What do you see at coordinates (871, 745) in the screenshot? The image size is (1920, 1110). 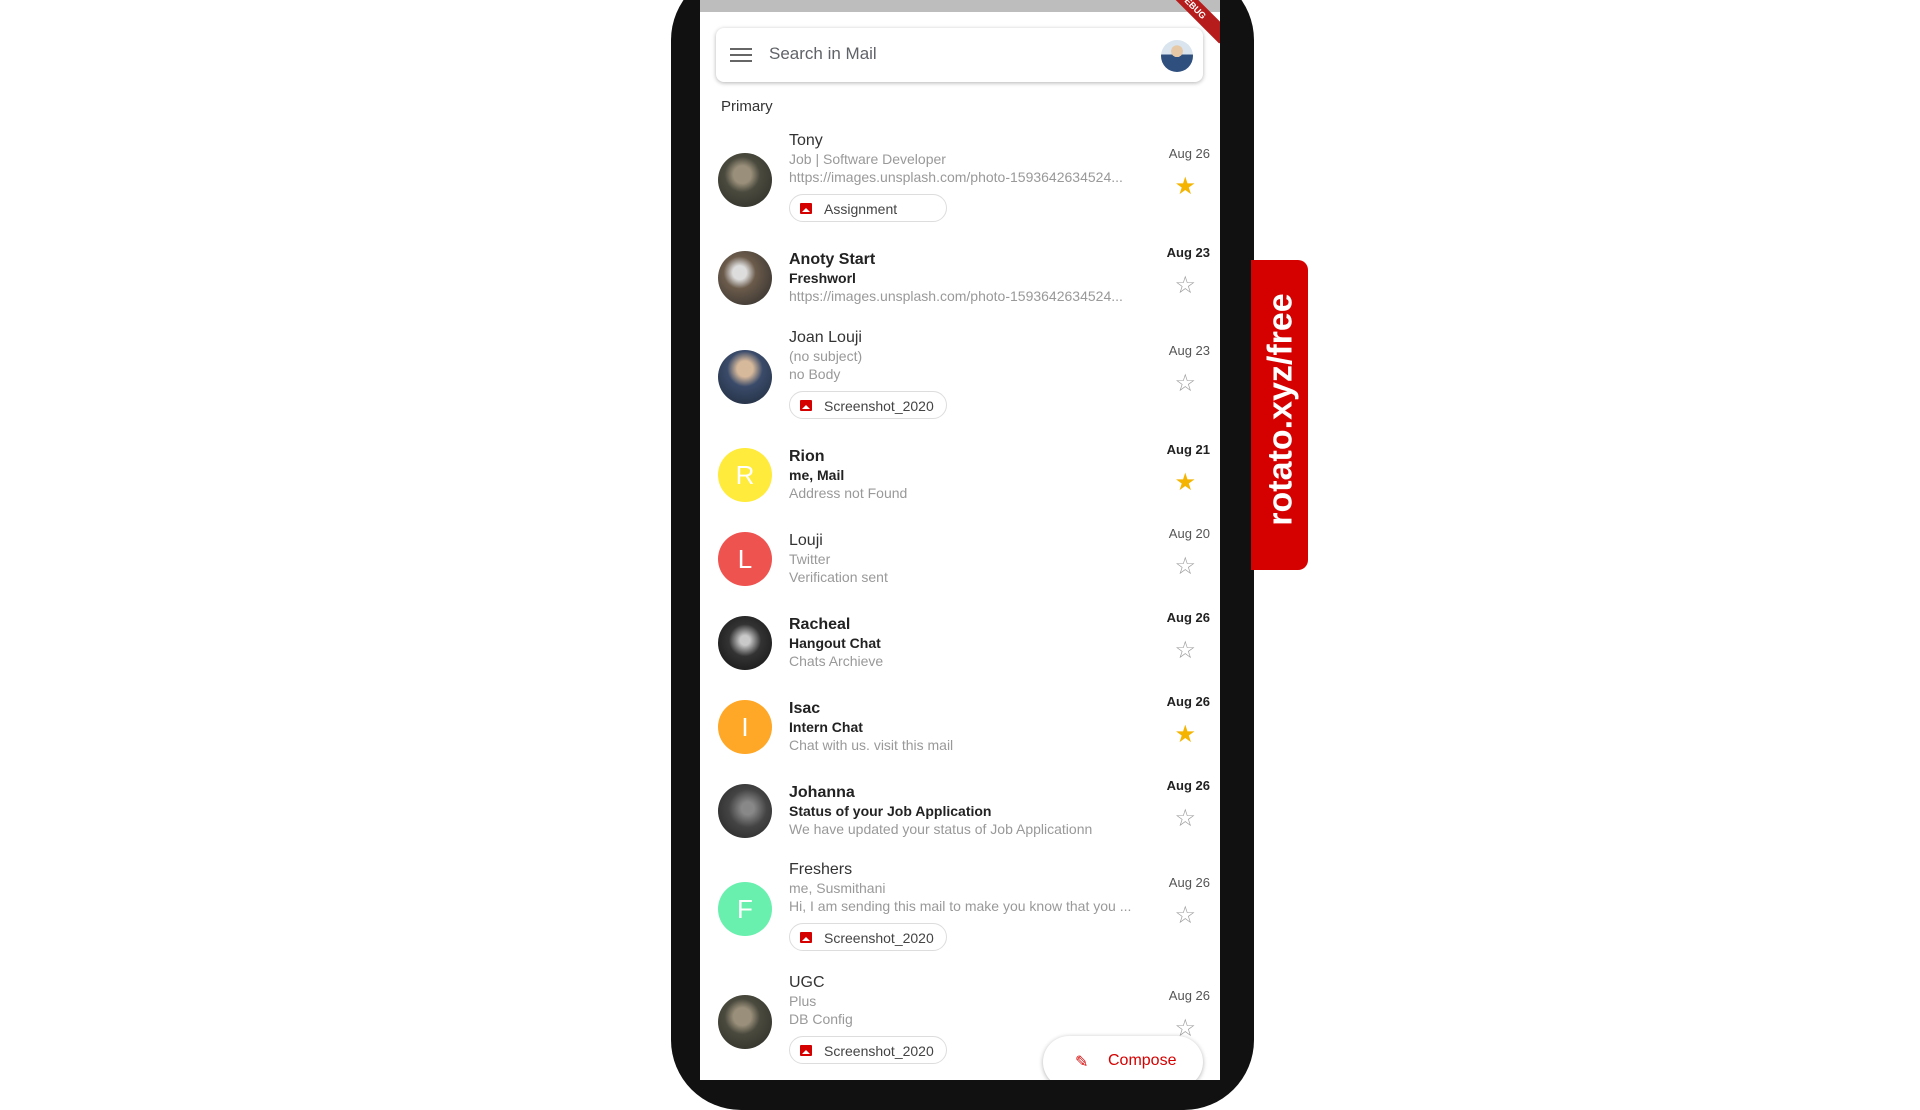 I see `mail-snippet: Chat with us. visit this mail` at bounding box center [871, 745].